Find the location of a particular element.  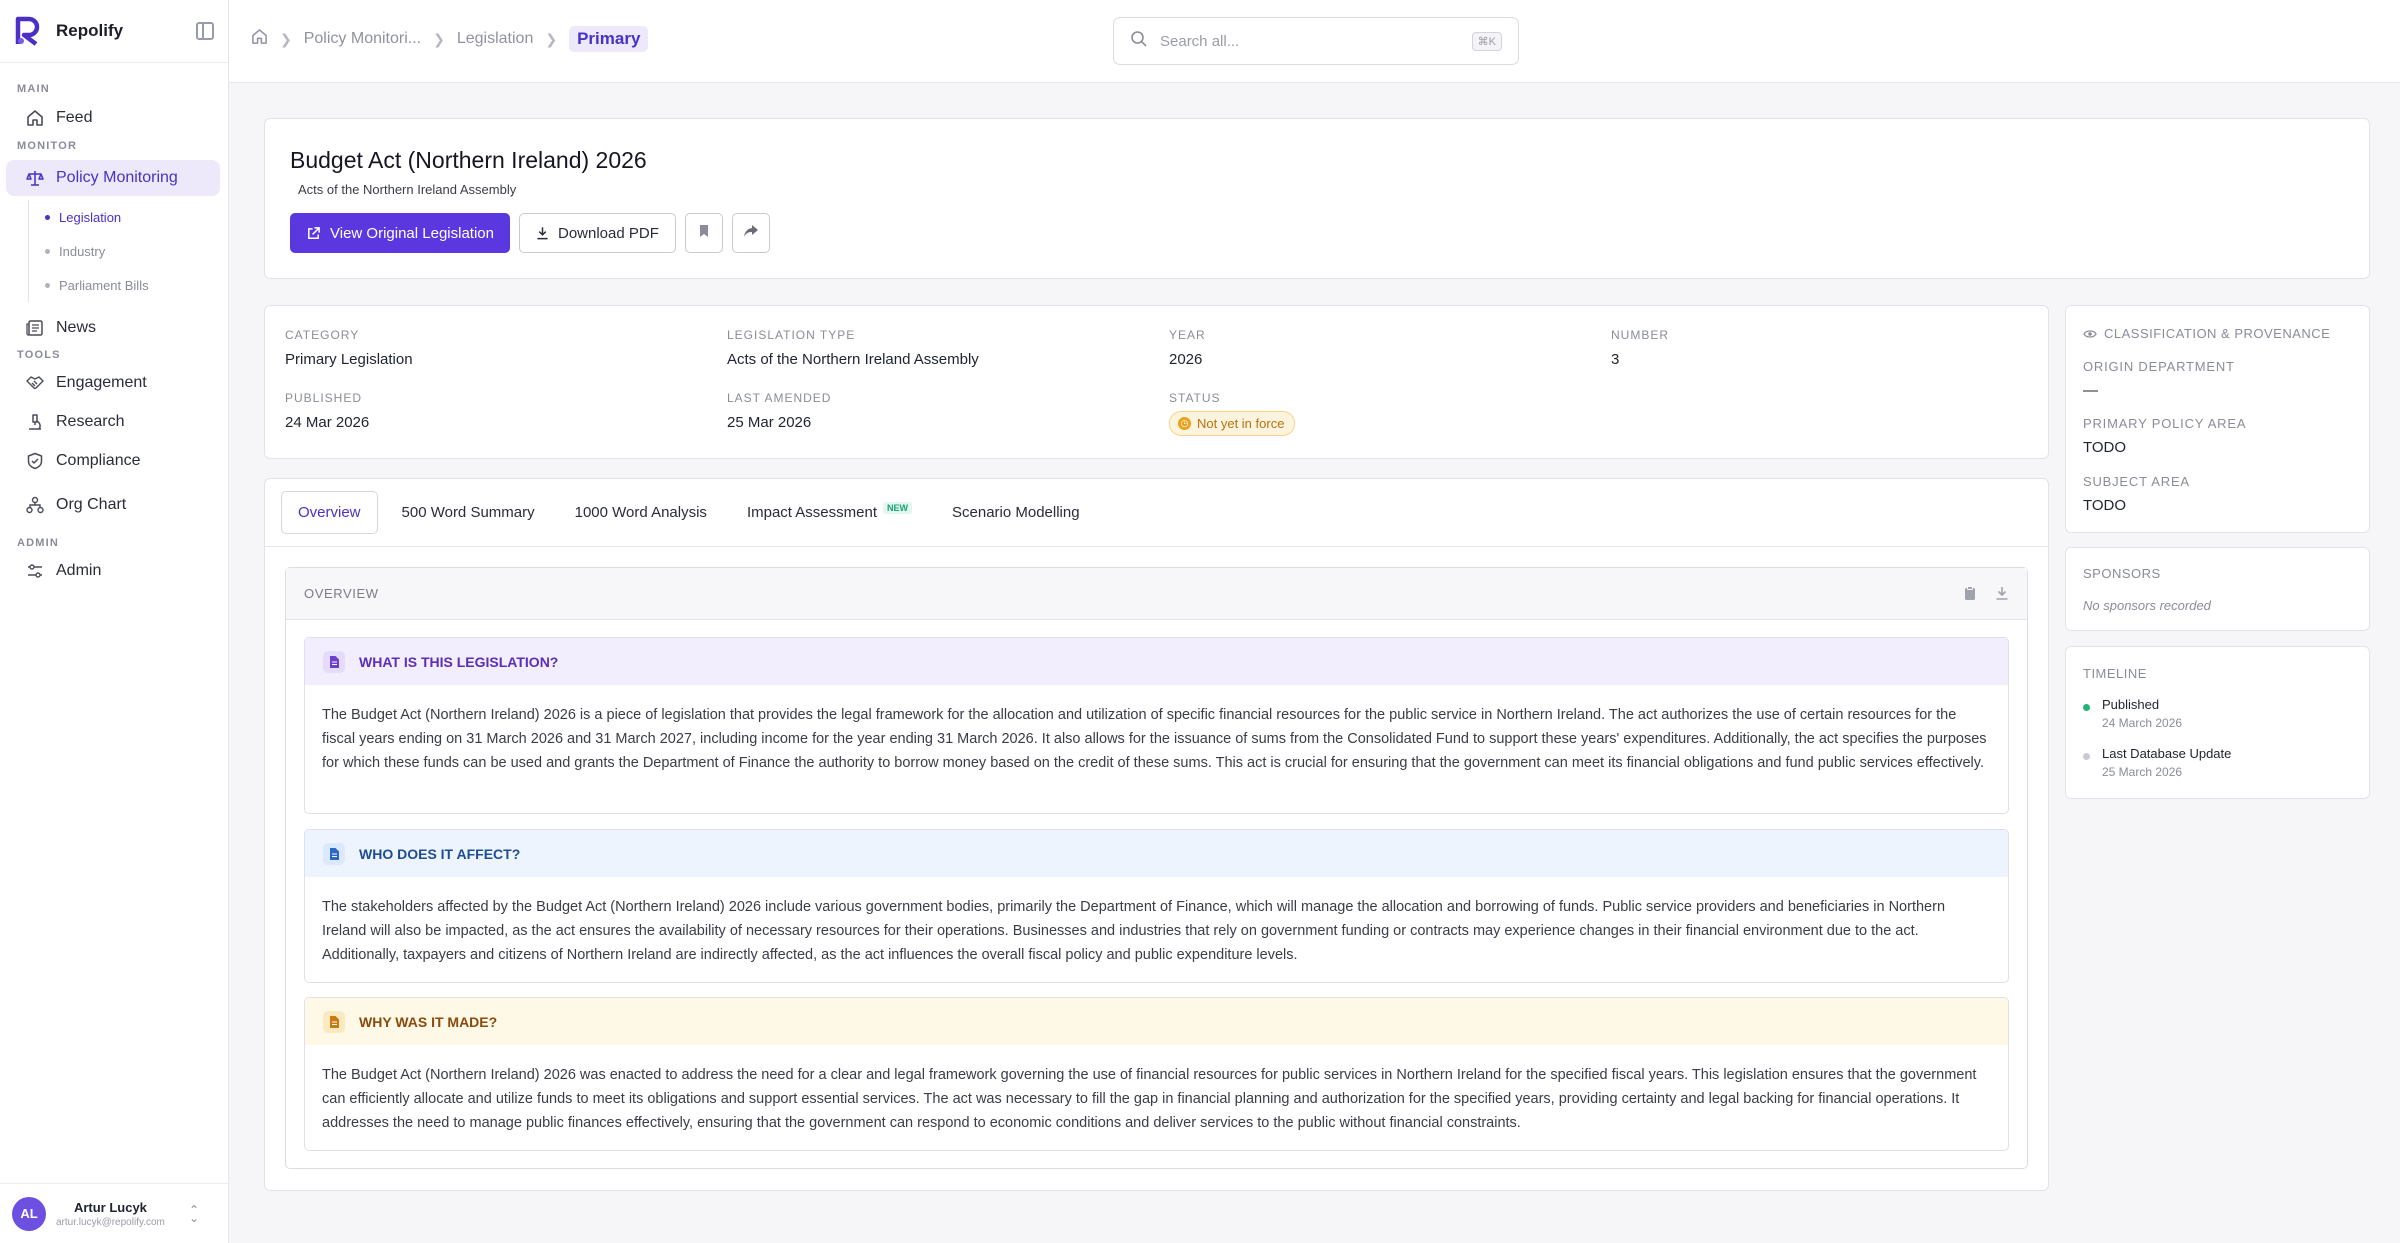

document-icon is located at coordinates (334, 661).